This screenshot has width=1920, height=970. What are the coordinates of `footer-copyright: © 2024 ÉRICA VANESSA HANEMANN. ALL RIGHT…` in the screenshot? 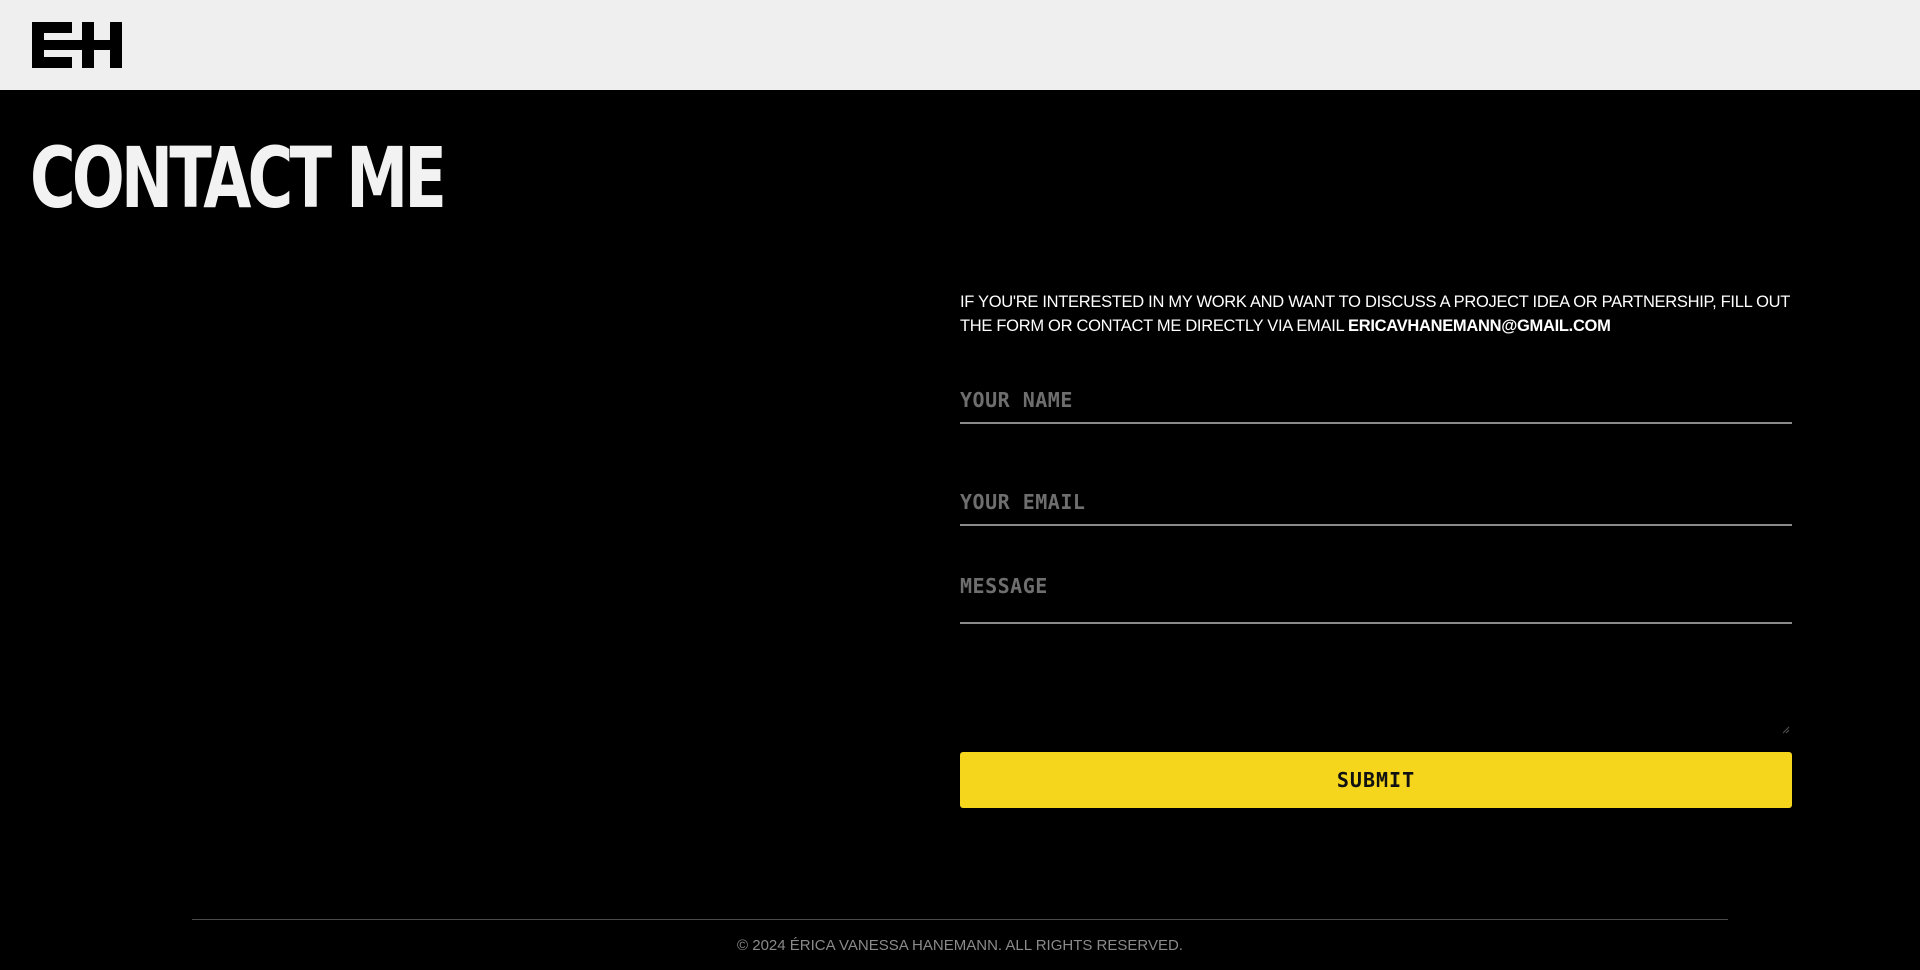 It's located at (960, 945).